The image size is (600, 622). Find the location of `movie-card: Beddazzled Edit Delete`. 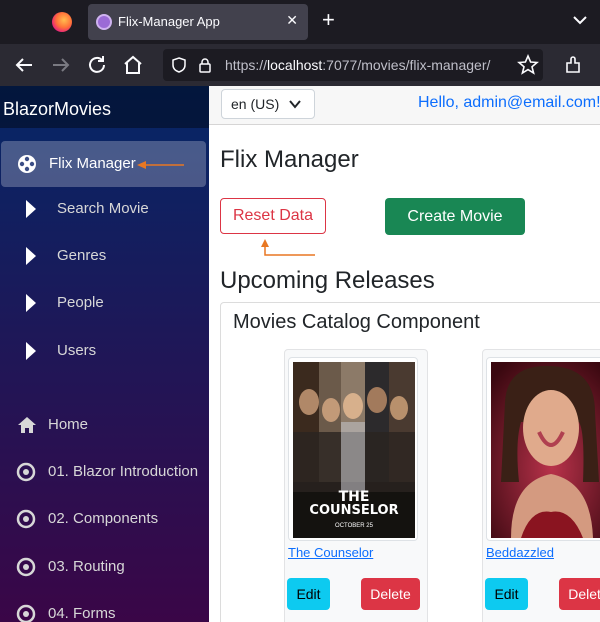

movie-card: Beddazzled Edit Delete is located at coordinates (541, 485).